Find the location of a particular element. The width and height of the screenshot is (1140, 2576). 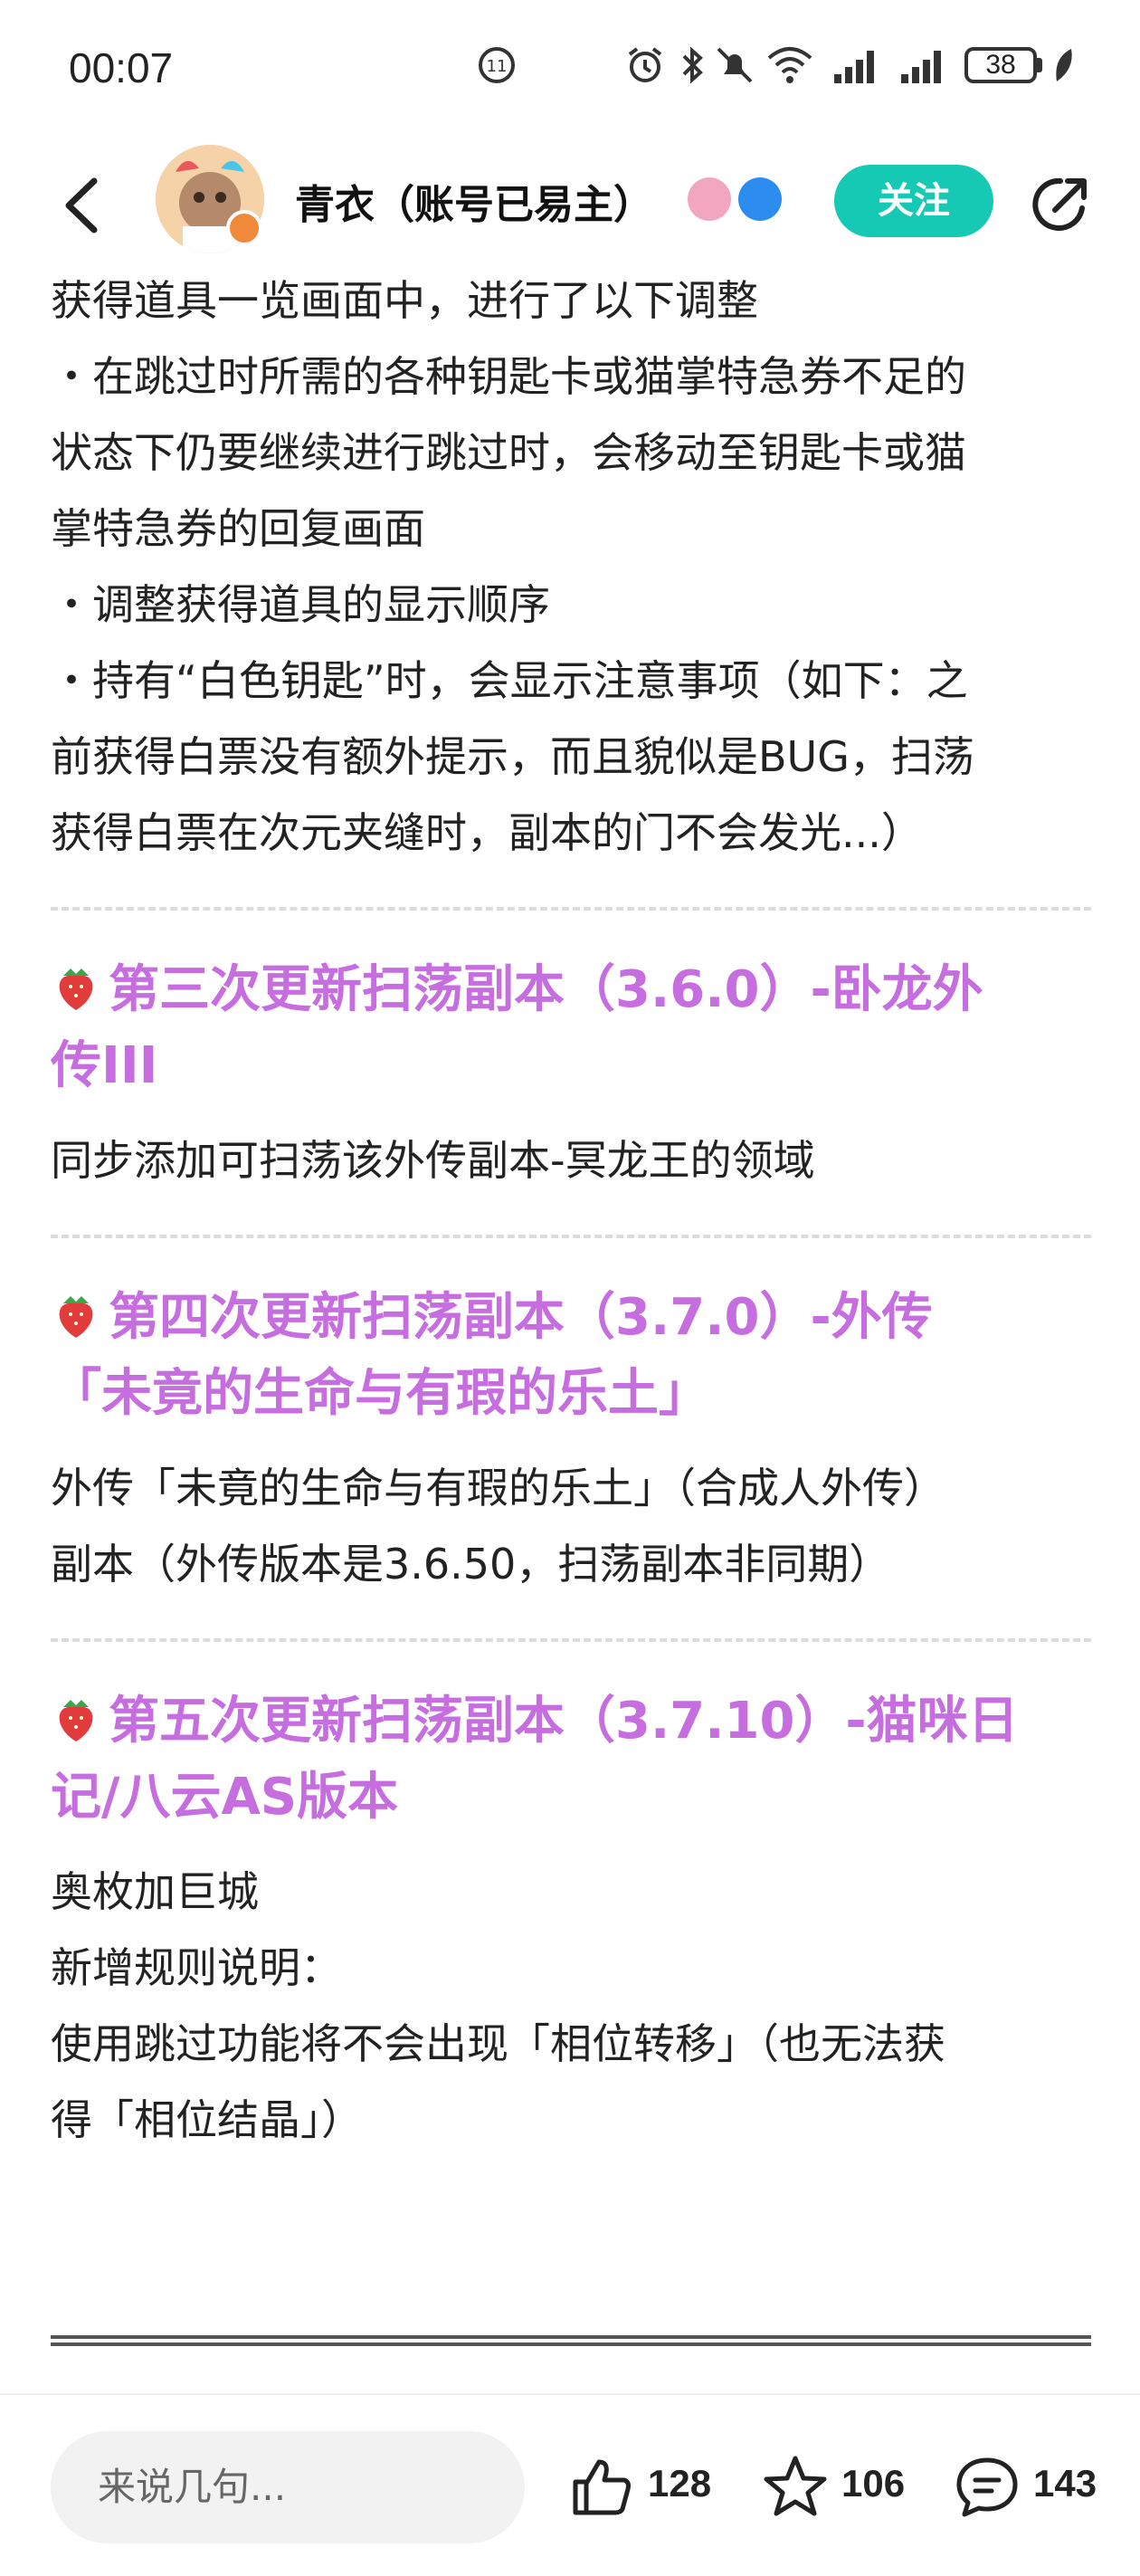

share-icon is located at coordinates (1061, 205).